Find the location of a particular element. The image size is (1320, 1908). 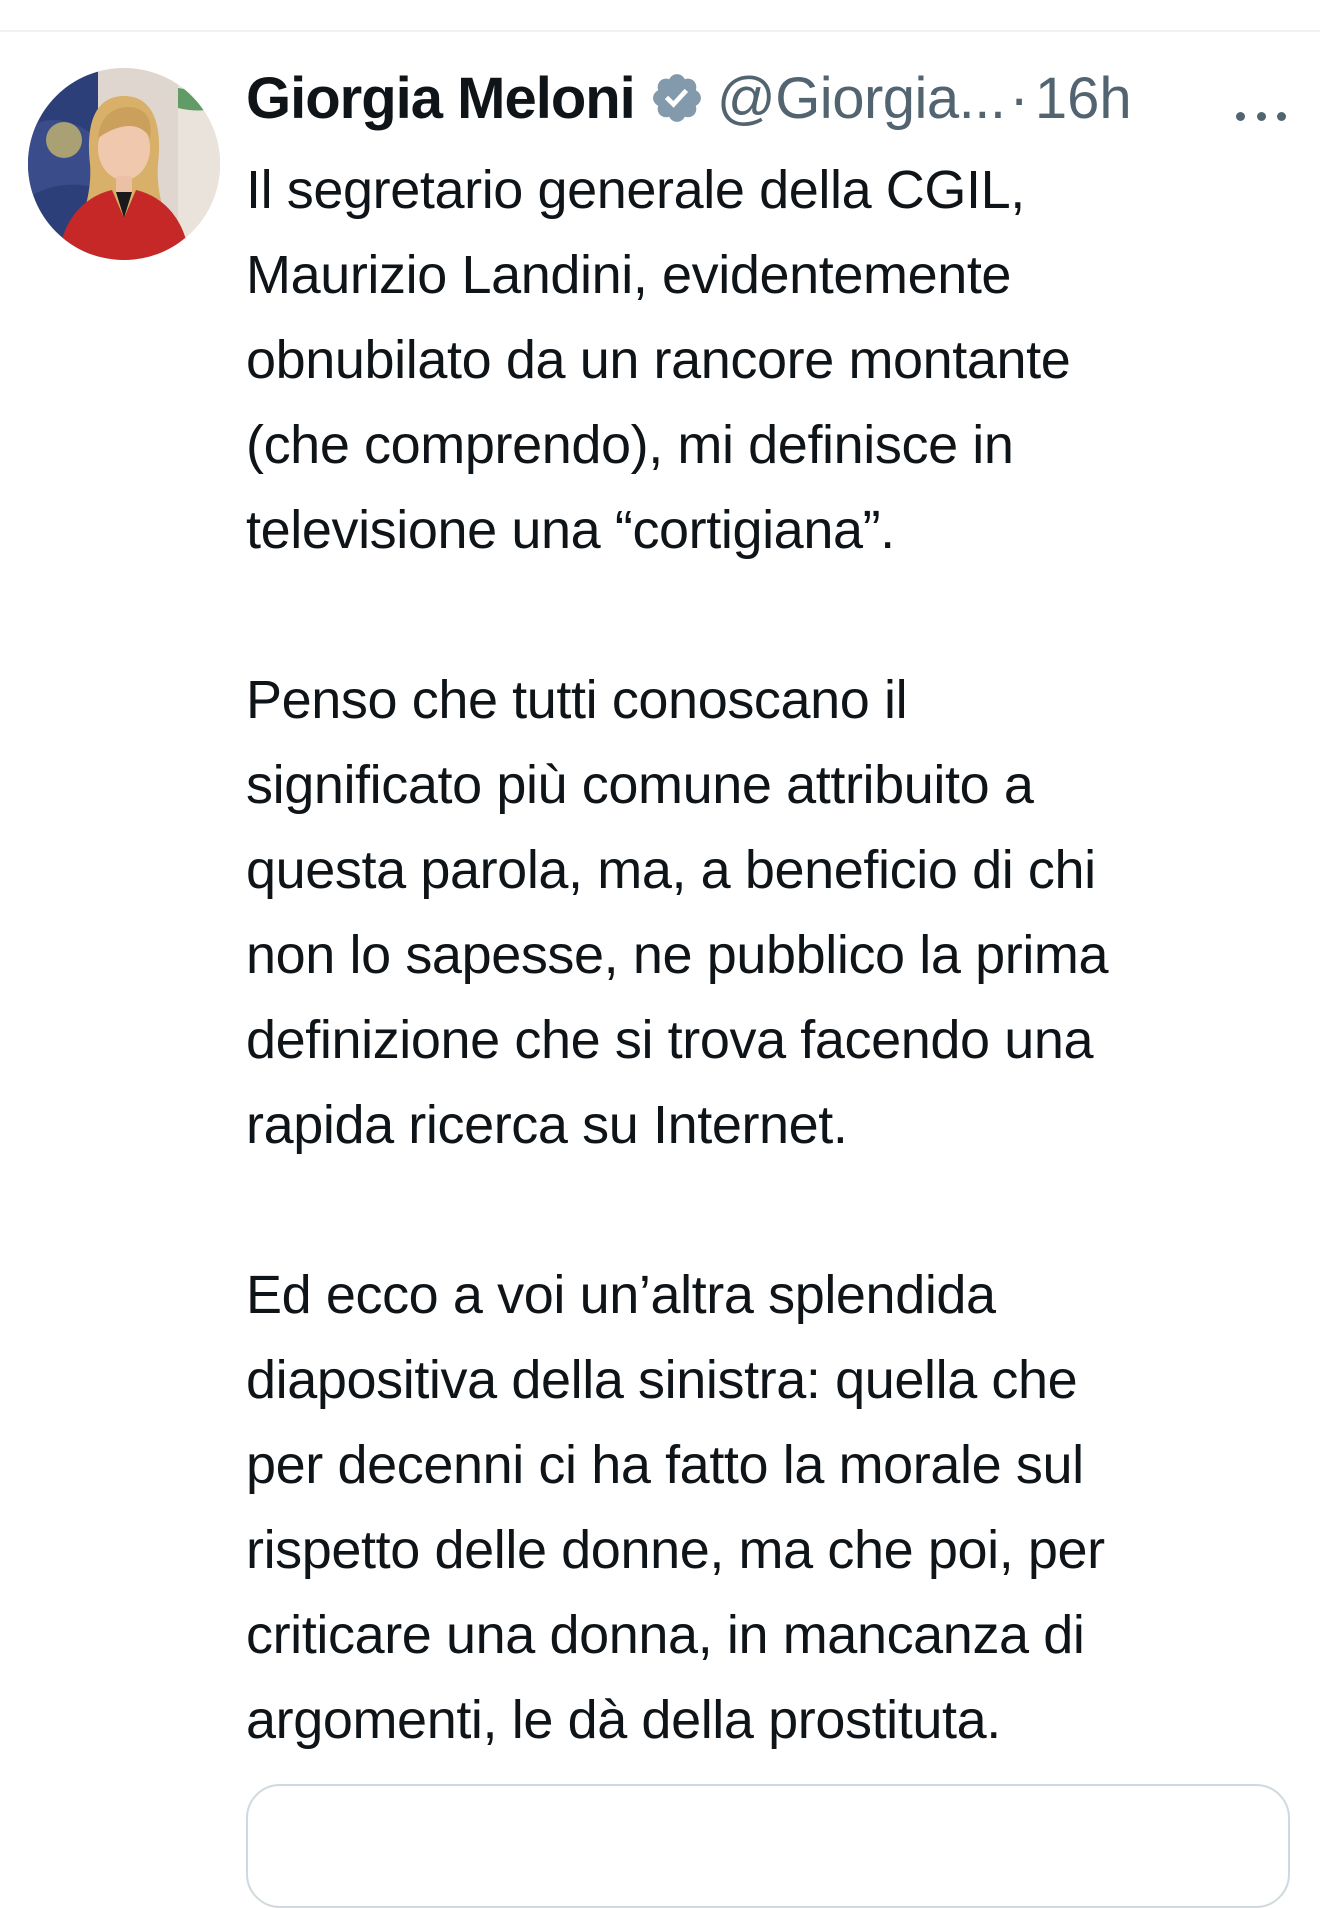

tweet-line: definizione che si trova facendo una is located at coordinates (670, 1040).